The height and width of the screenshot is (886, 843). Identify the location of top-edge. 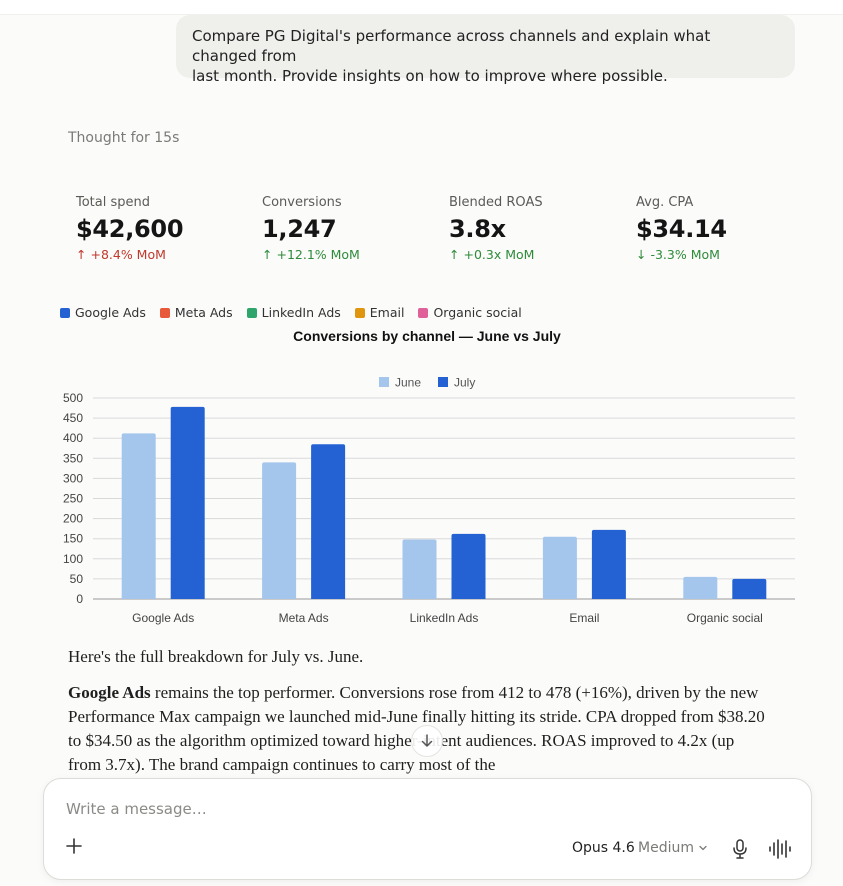
(421, 7).